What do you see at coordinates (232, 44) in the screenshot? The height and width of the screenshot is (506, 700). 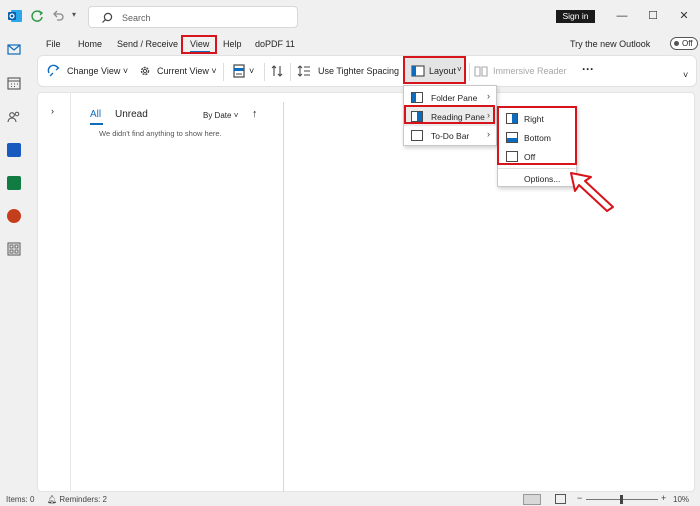 I see `menu-help: Help` at bounding box center [232, 44].